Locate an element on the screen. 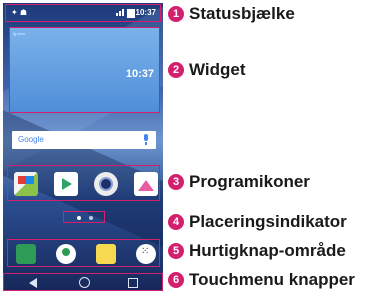 This screenshot has width=383, height=294. callout-2: 2 Widget is located at coordinates (207, 70).